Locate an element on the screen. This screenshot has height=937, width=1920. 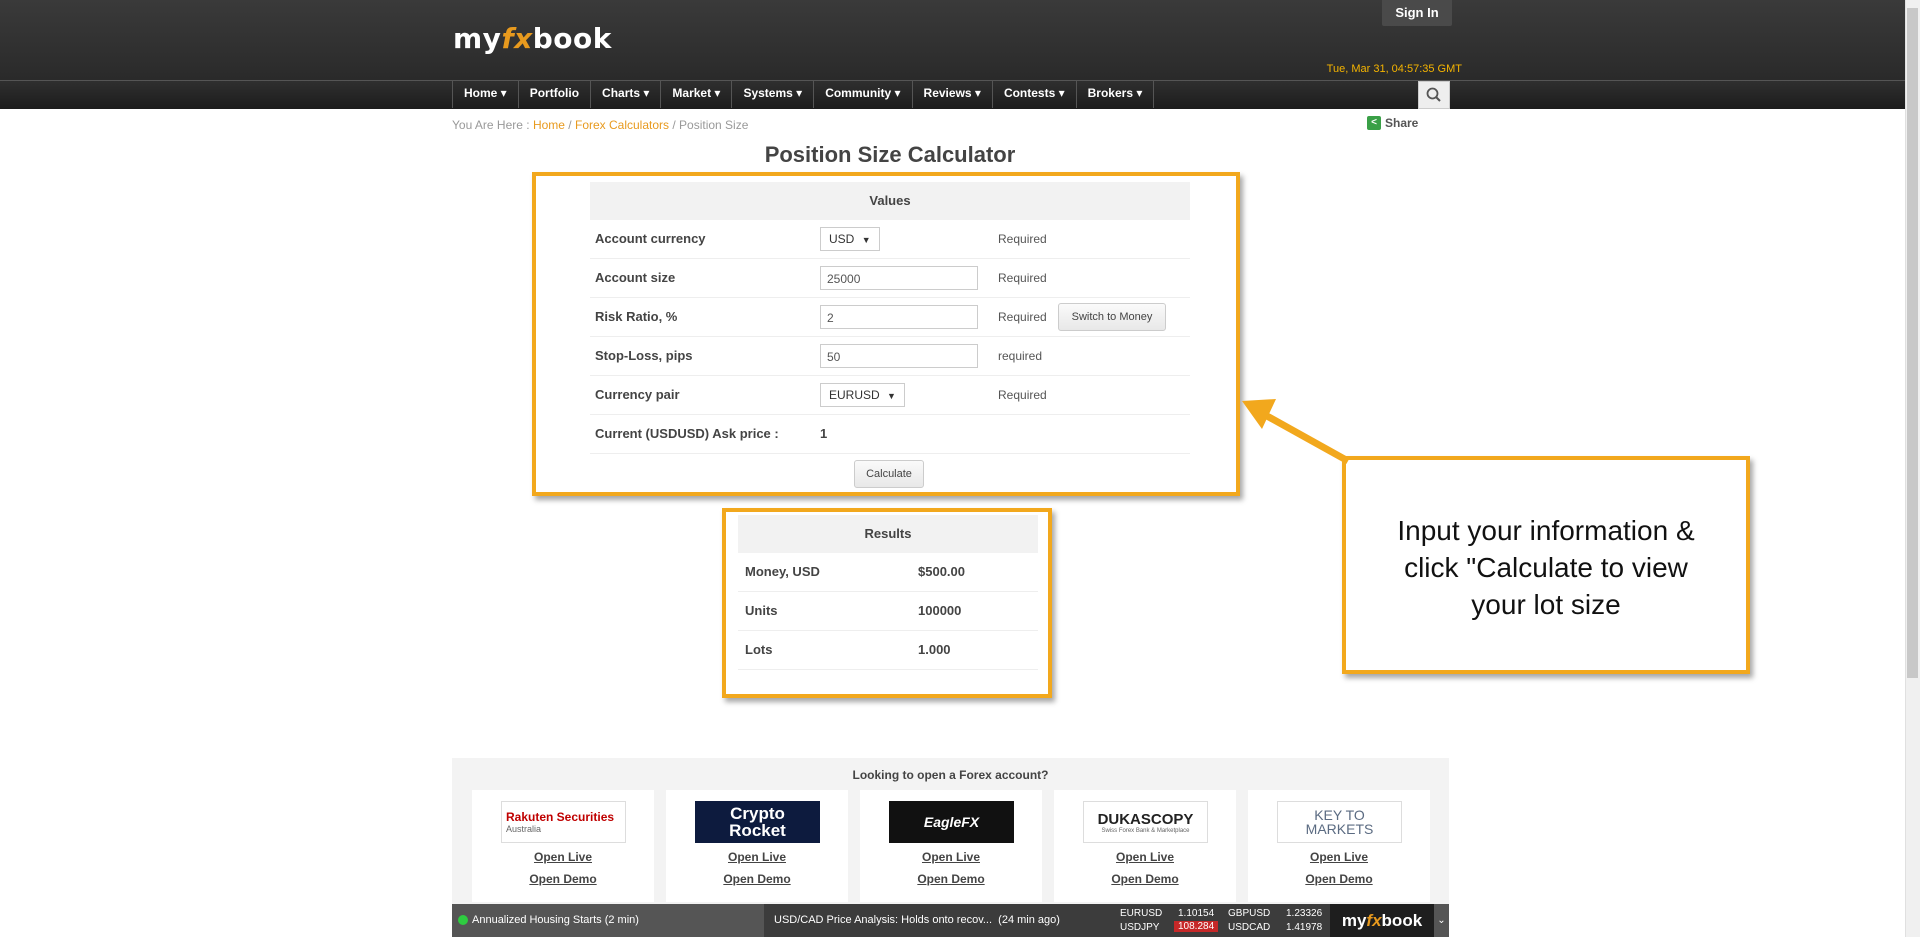
site-logo: myfxbook is located at coordinates (532, 38).